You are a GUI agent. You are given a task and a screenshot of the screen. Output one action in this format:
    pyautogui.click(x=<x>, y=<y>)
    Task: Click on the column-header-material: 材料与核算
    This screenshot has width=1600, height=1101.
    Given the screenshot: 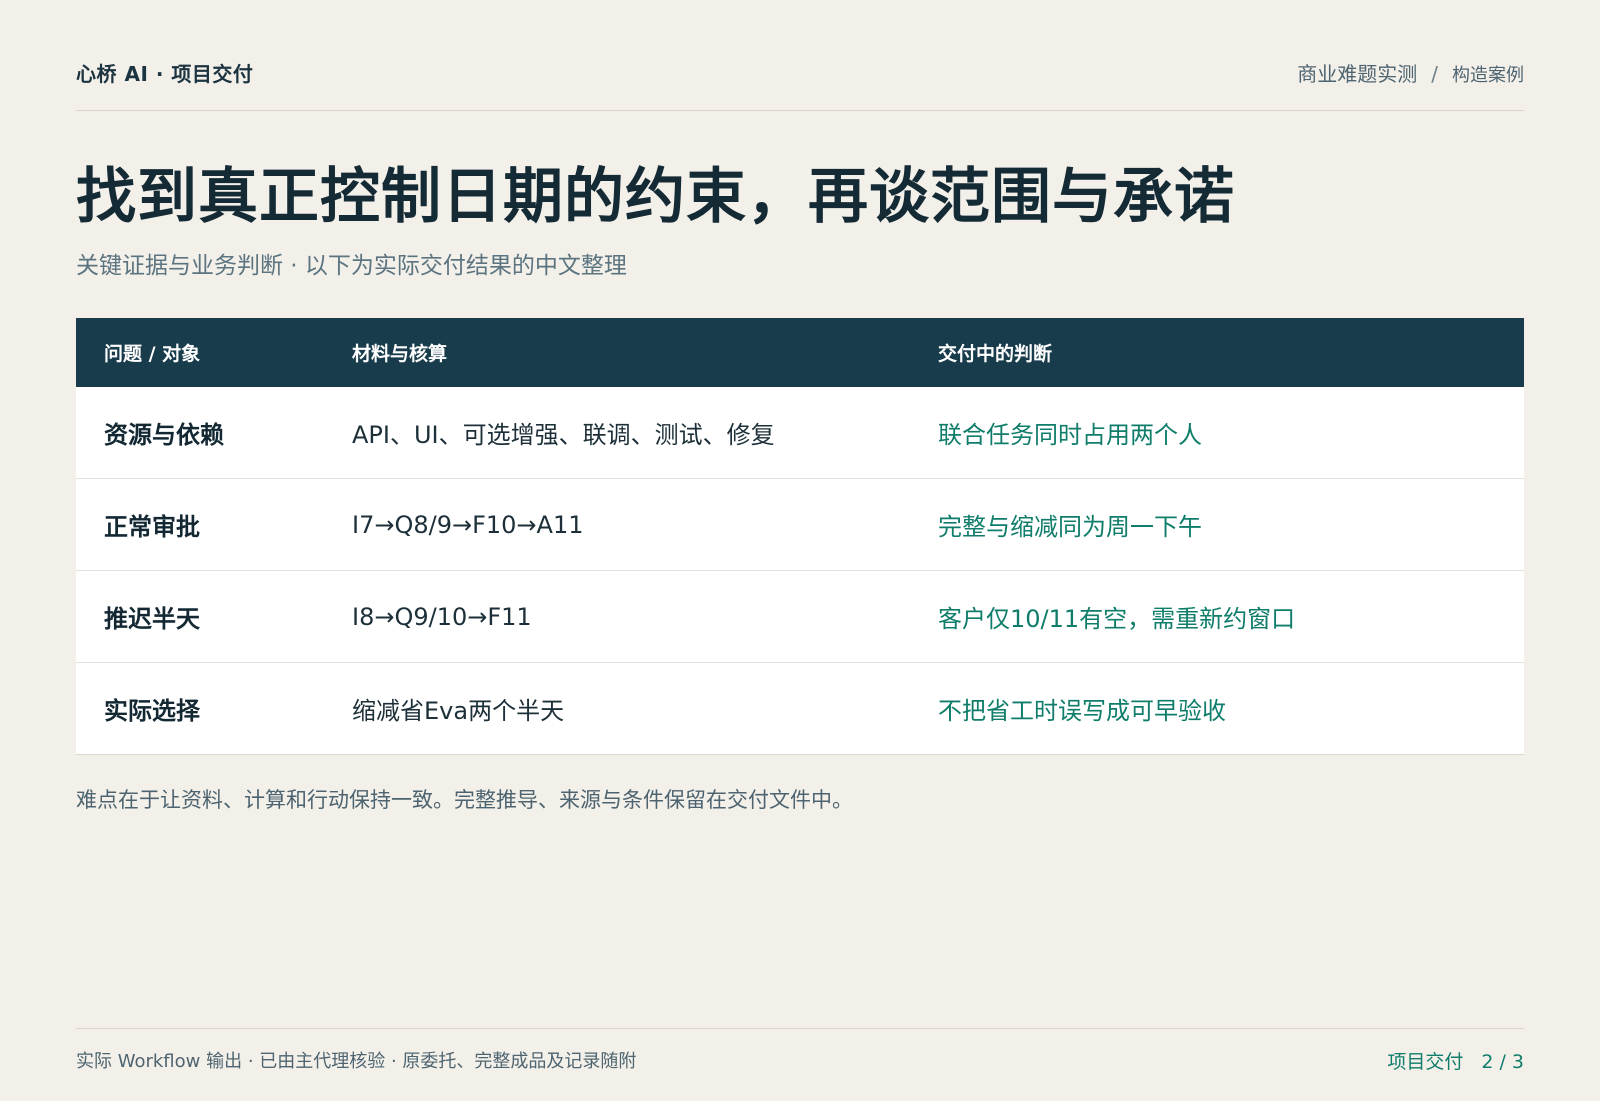 What is the action you would take?
    pyautogui.click(x=617, y=352)
    